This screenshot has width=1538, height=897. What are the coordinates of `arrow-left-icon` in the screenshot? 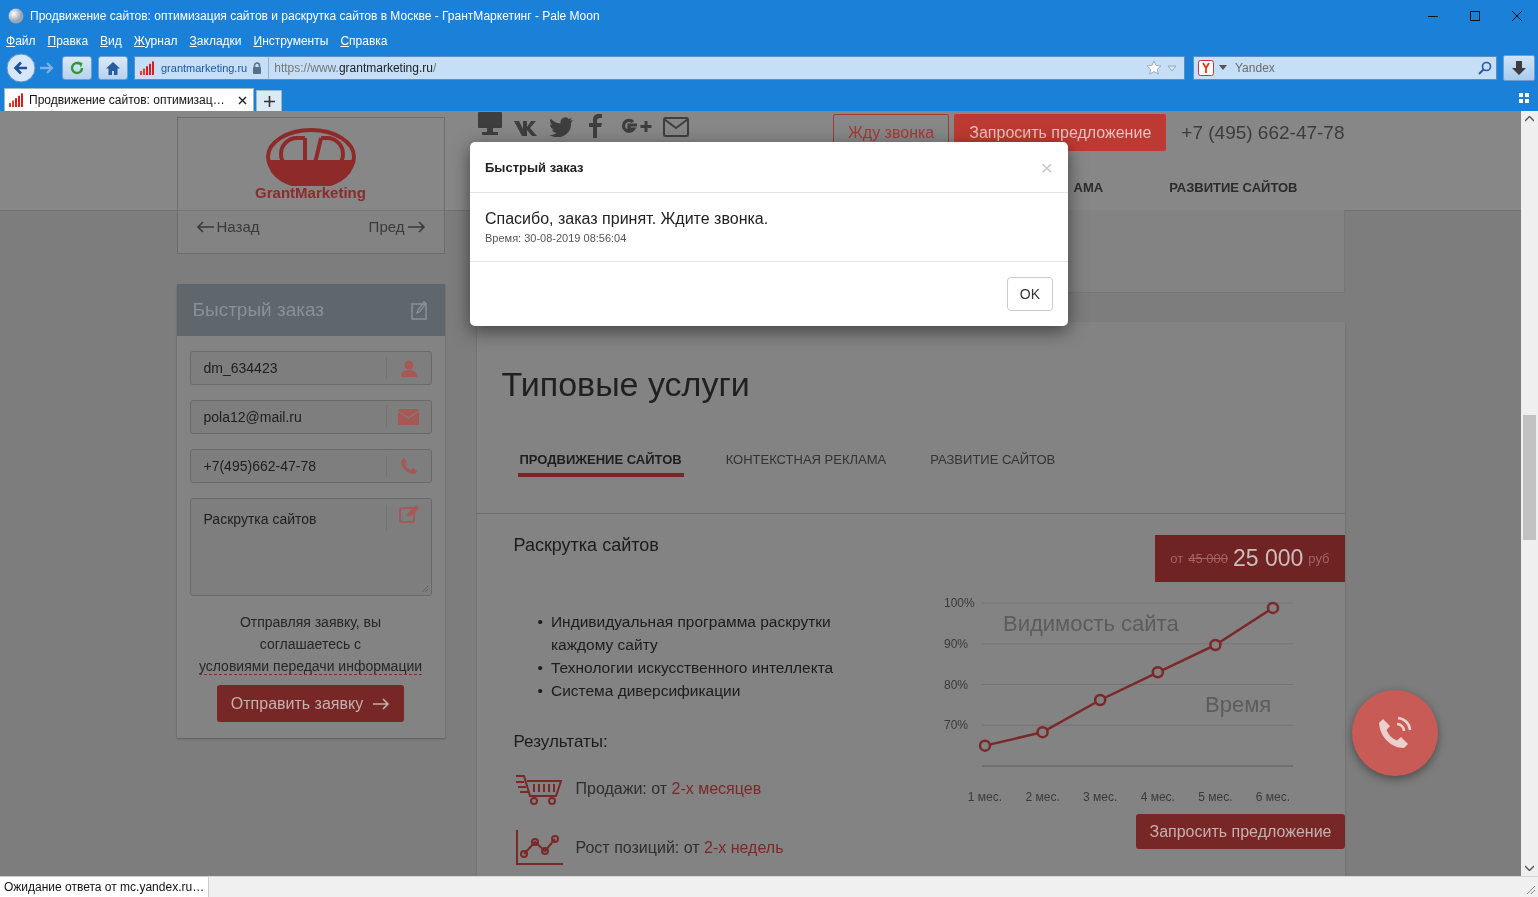 It's located at (204, 226).